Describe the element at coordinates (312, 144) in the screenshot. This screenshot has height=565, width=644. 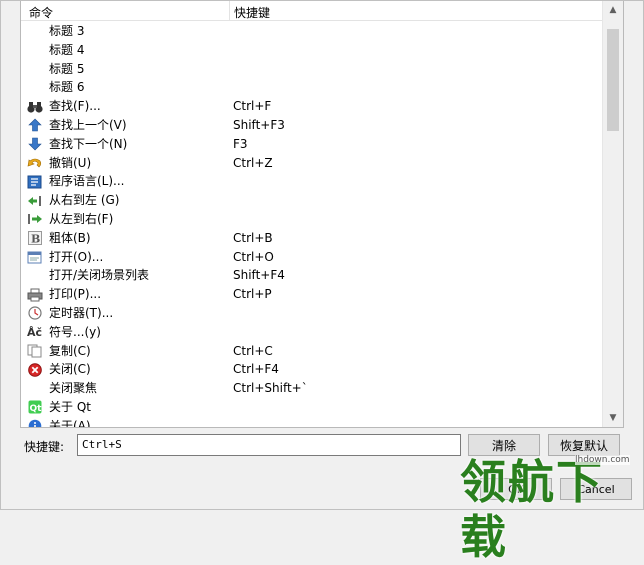
I see `table-row: 查找下一个(N) F3` at that location.